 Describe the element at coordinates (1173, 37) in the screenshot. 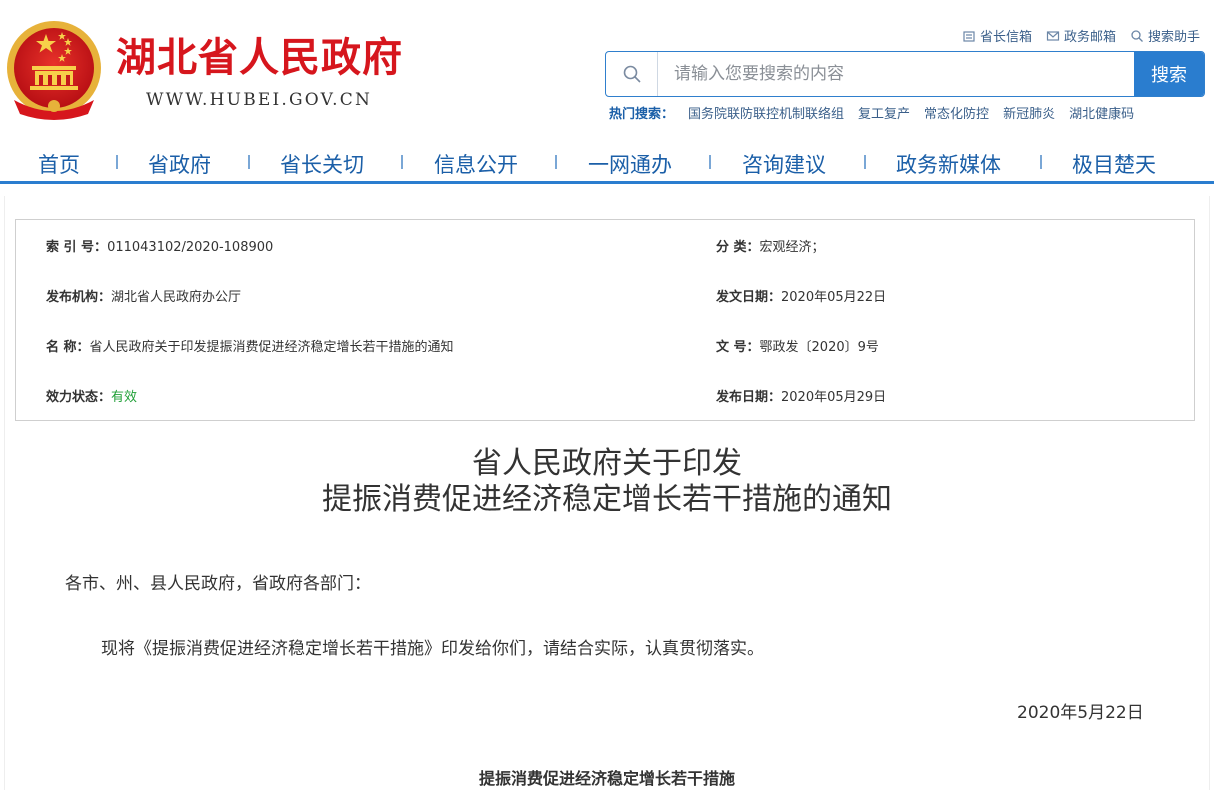

I see `top-link-label: 搜索助手` at that location.